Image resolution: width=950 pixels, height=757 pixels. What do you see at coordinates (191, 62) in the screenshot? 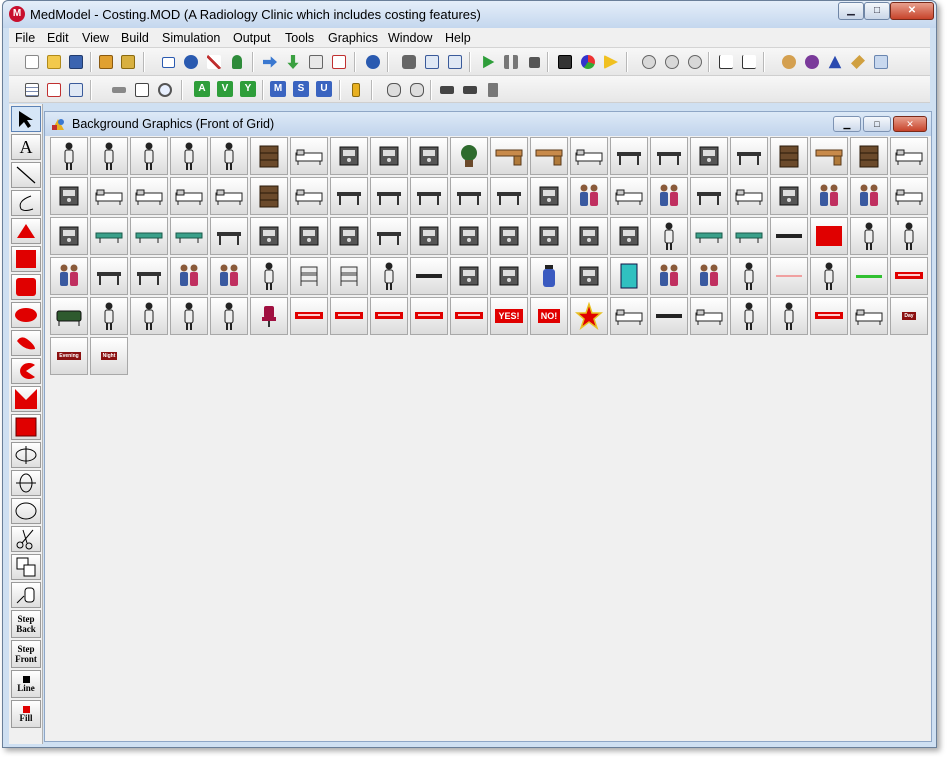
I see `entities-icon` at bounding box center [191, 62].